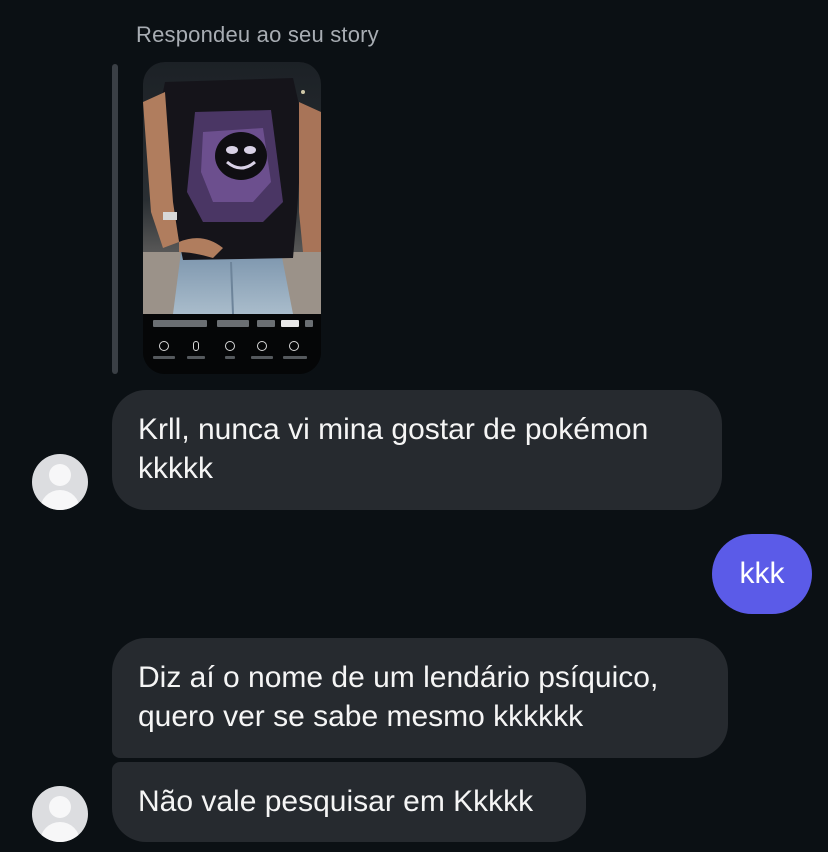  Describe the element at coordinates (232, 188) in the screenshot. I see `story-photo` at that location.